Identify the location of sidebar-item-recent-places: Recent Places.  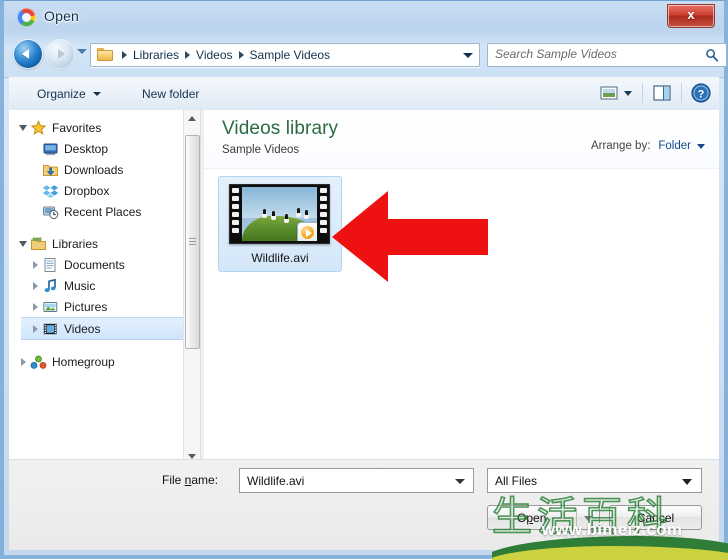
(102, 211).